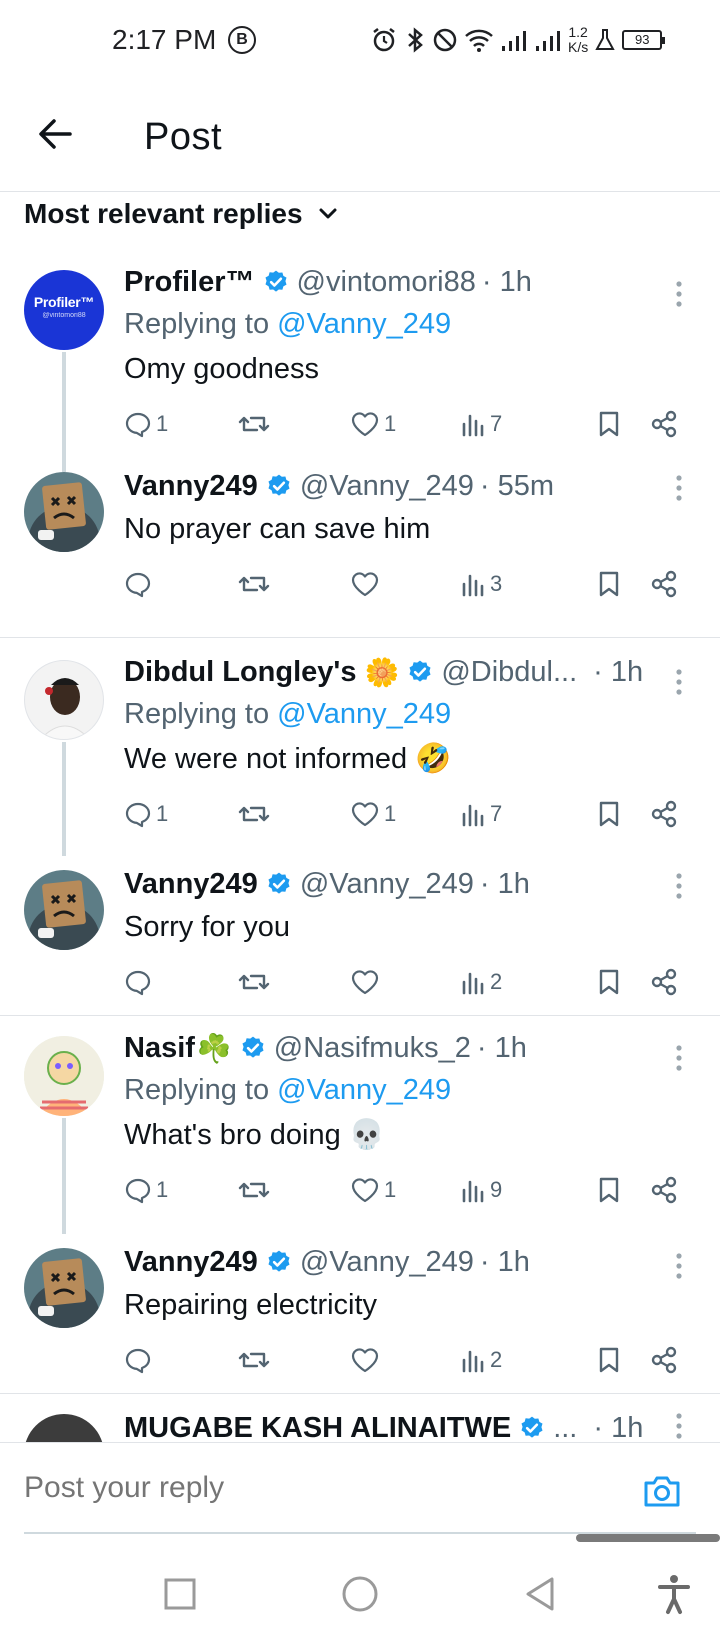  Describe the element at coordinates (163, 213) in the screenshot. I see `sort-label: Most relevant replies` at that location.